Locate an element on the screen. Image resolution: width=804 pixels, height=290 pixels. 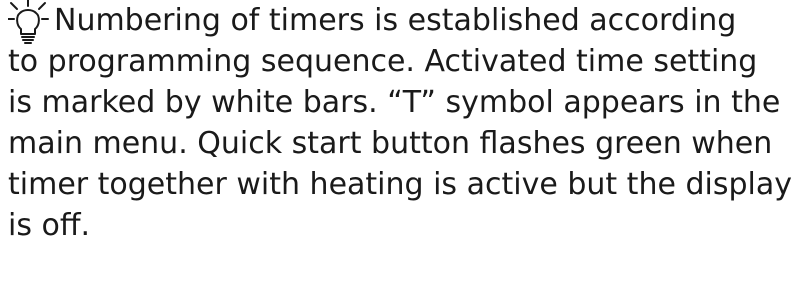
note-line: is off. is located at coordinates (49, 225).